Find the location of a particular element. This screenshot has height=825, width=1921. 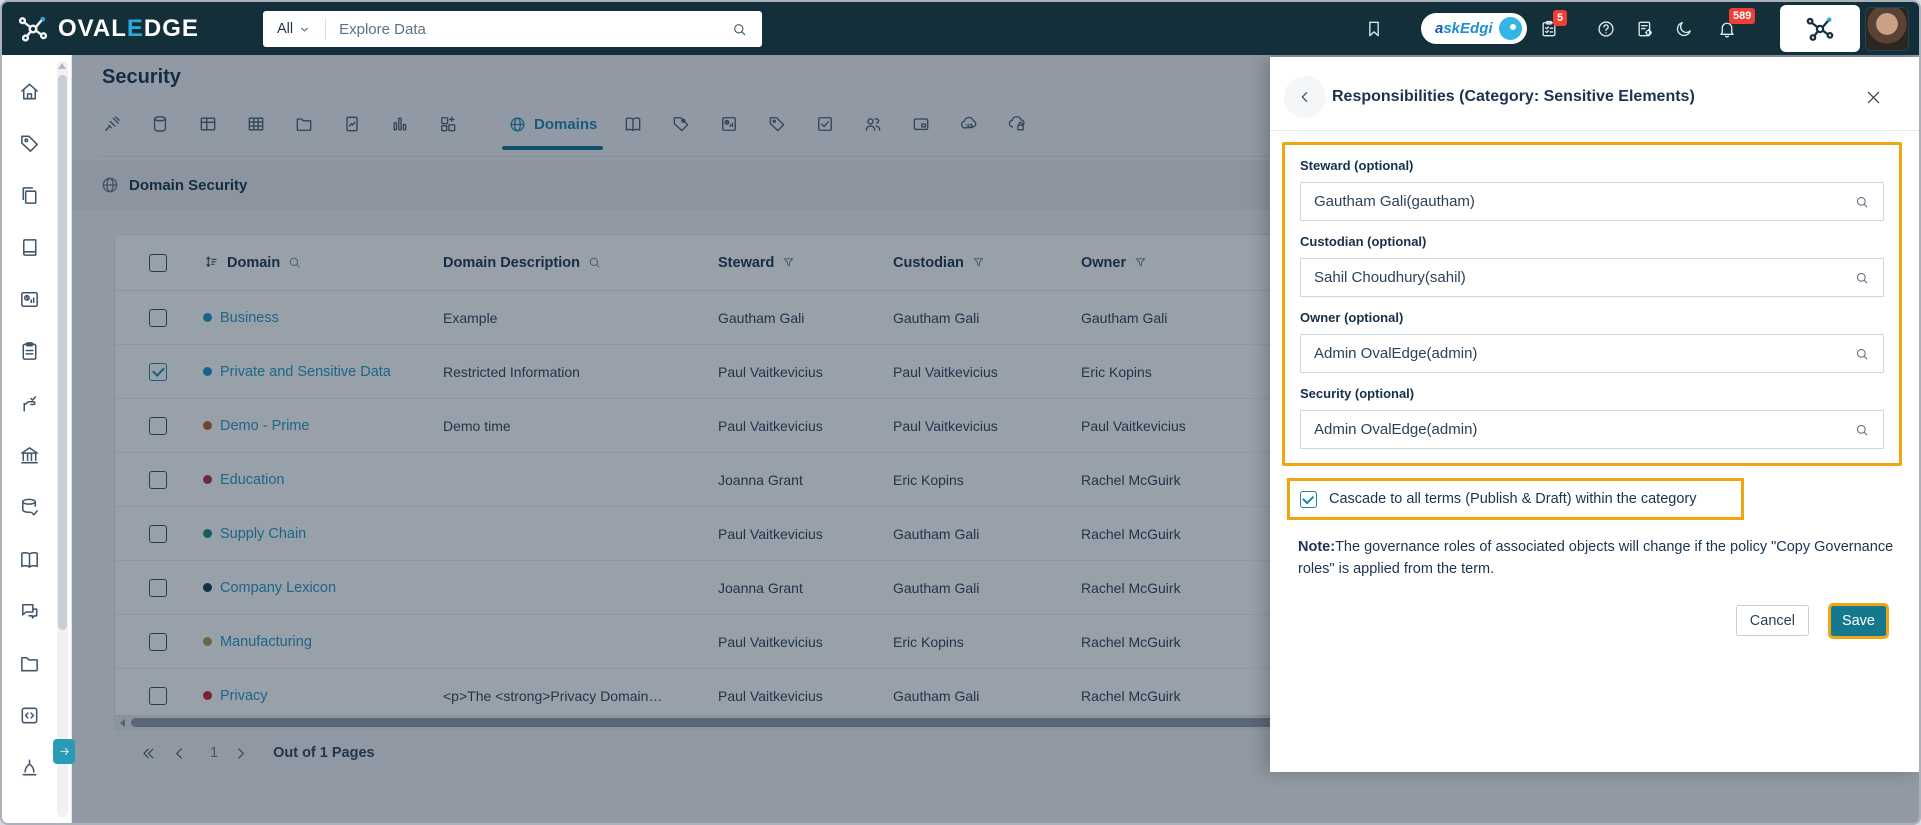

tag-icon is located at coordinates (29, 143).